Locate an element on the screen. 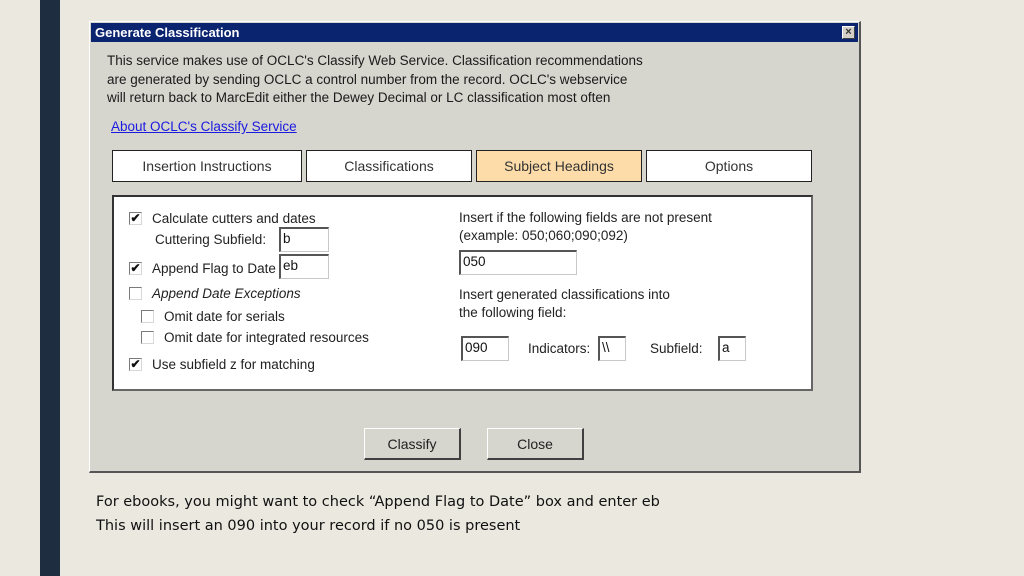  omit-integrated-label: Omit date for integrated resources is located at coordinates (266, 337).